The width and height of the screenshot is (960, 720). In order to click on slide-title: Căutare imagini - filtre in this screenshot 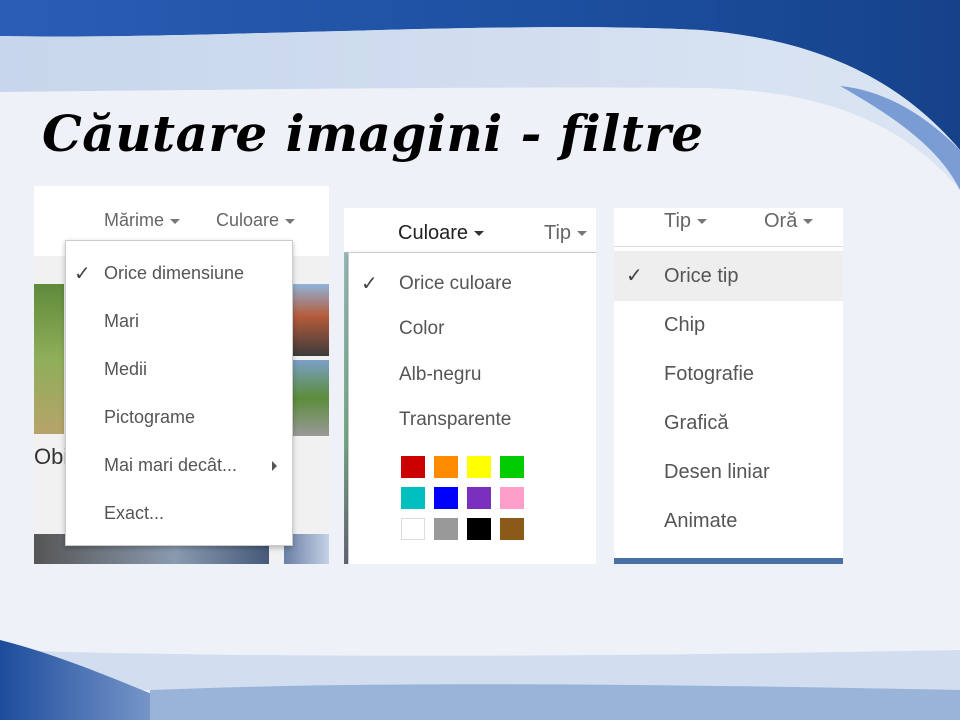, I will do `click(373, 133)`.